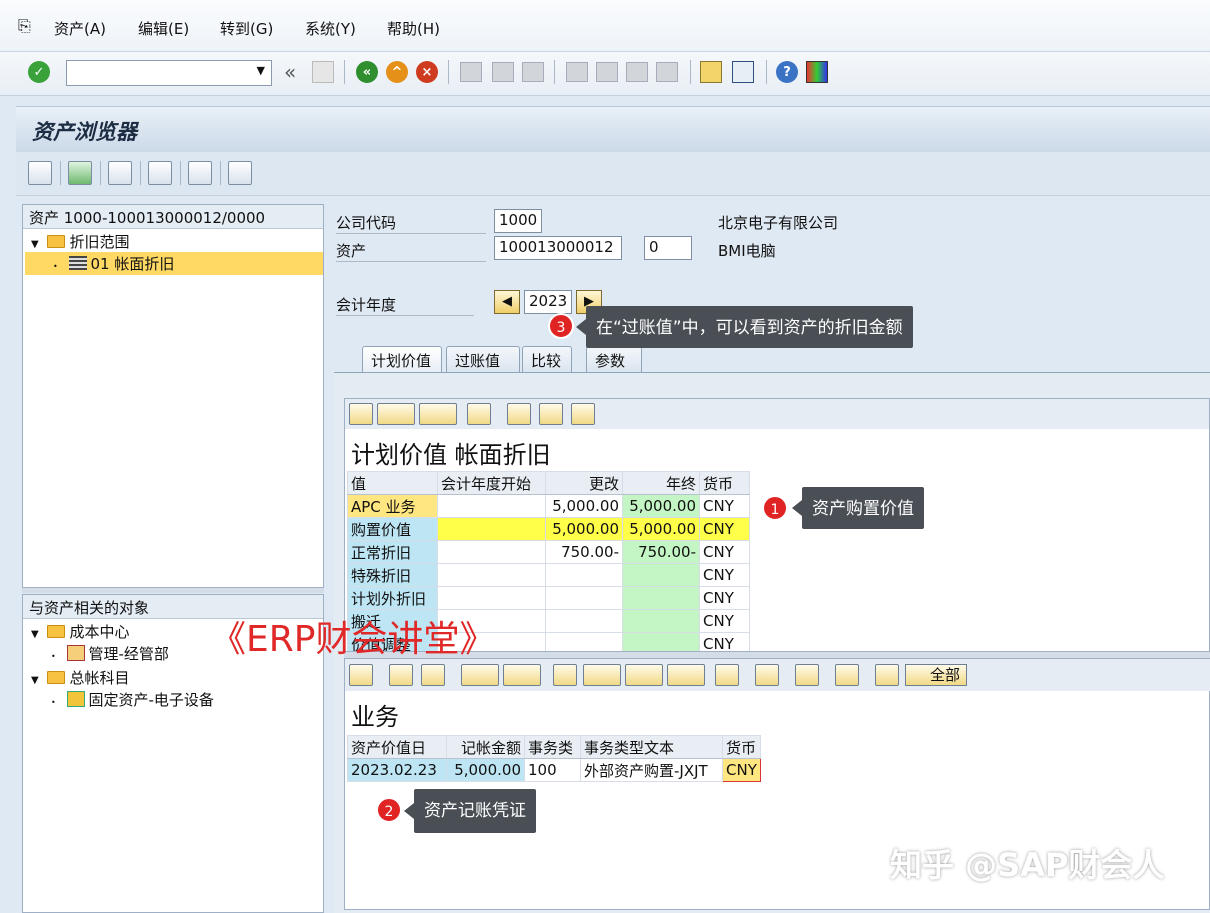  What do you see at coordinates (711, 72) in the screenshot?
I see `create-session-icon` at bounding box center [711, 72].